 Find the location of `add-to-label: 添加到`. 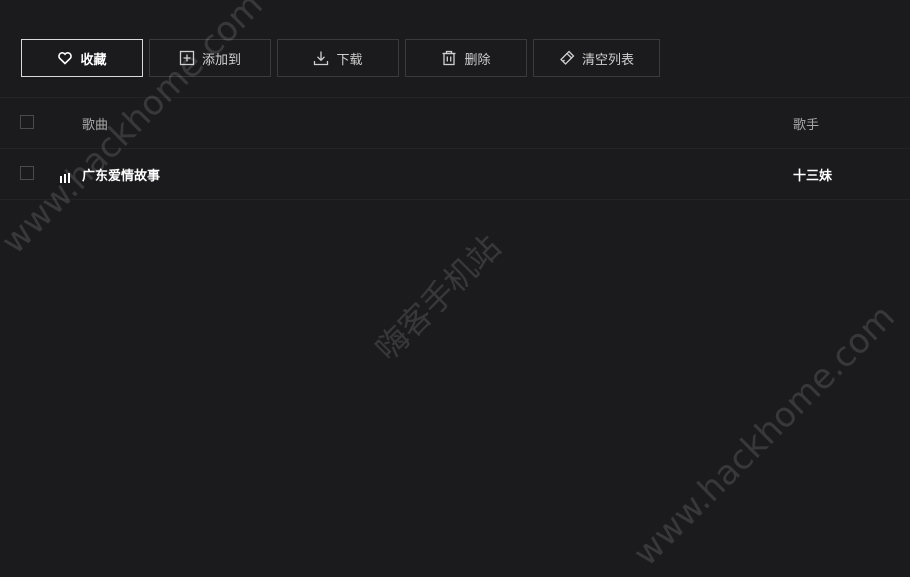

add-to-label: 添加到 is located at coordinates (221, 59).